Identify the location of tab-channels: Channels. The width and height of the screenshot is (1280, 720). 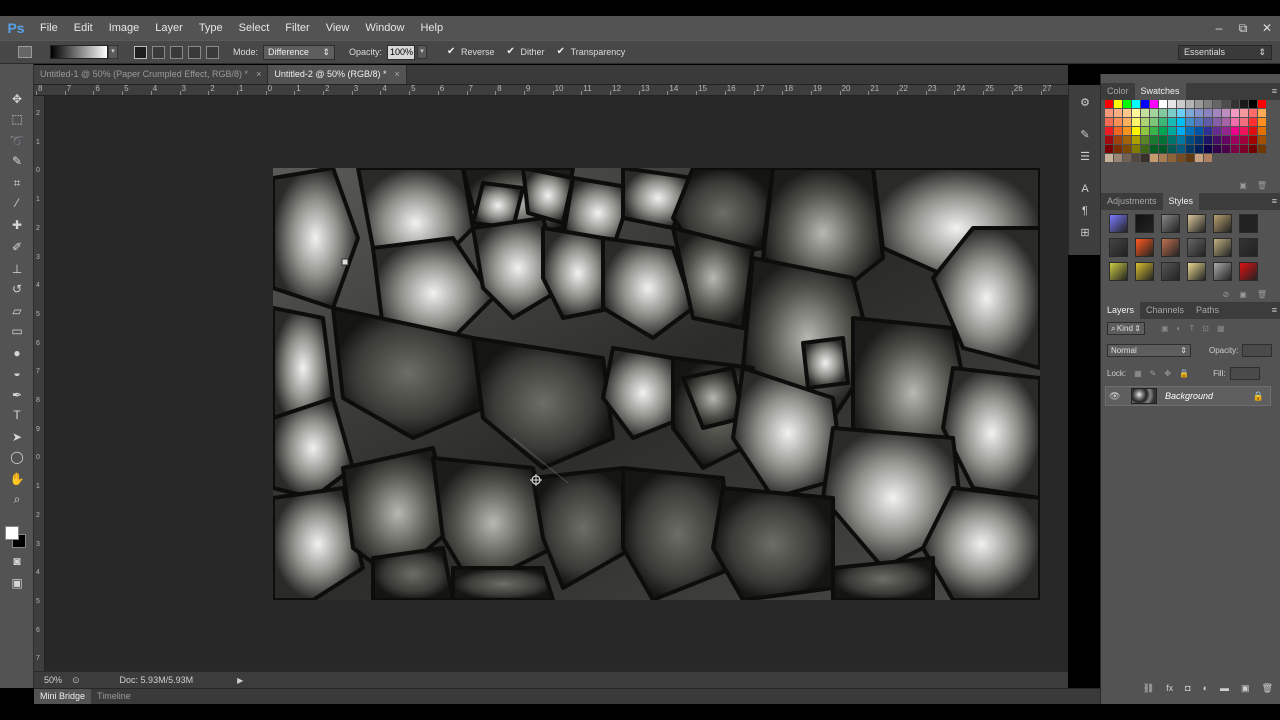
(1165, 310).